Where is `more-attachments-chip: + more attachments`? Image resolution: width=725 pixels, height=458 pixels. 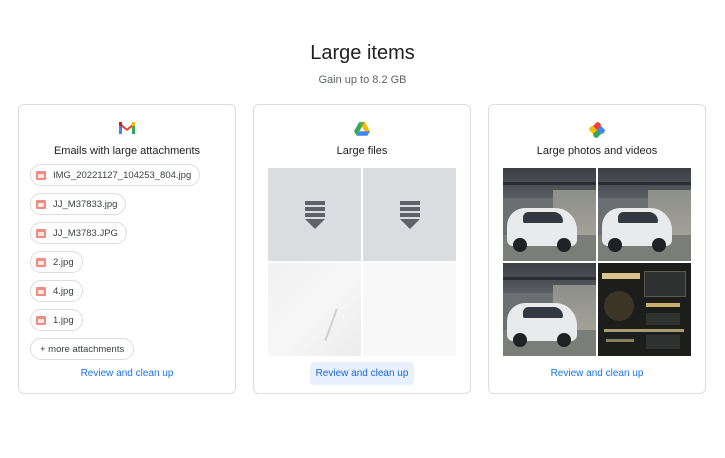
more-attachments-chip: + more attachments is located at coordinates (82, 349).